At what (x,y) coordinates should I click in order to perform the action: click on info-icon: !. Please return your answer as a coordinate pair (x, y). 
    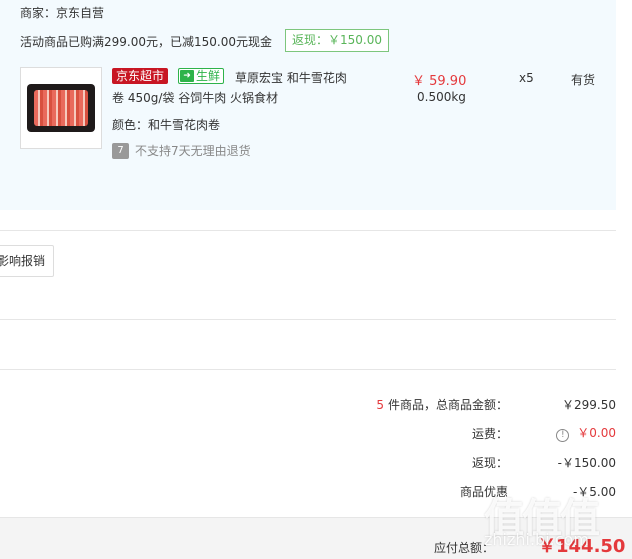
    Looking at the image, I should click on (563, 435).